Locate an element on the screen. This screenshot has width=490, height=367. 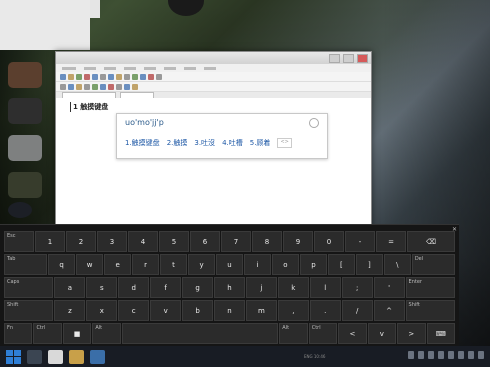
ime-candidate: 3.吐沒 is located at coordinates (204, 143).